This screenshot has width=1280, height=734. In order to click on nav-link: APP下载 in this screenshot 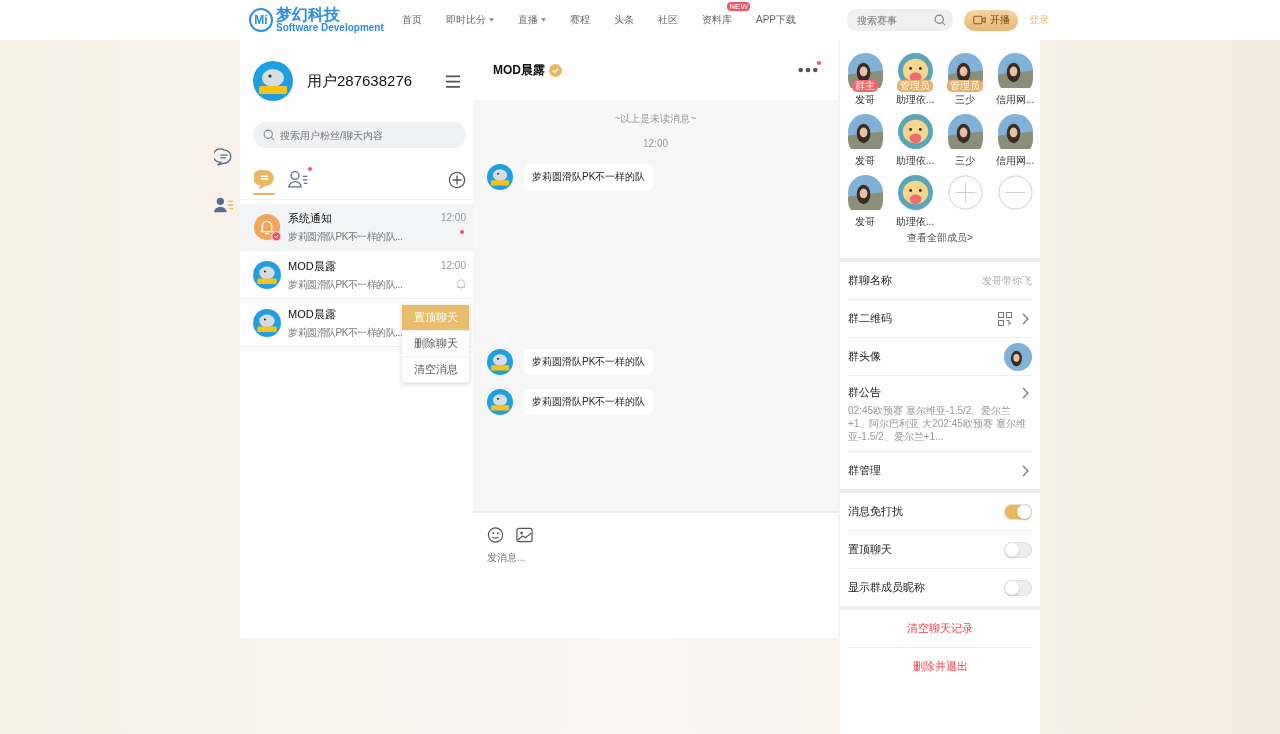, I will do `click(776, 20)`.